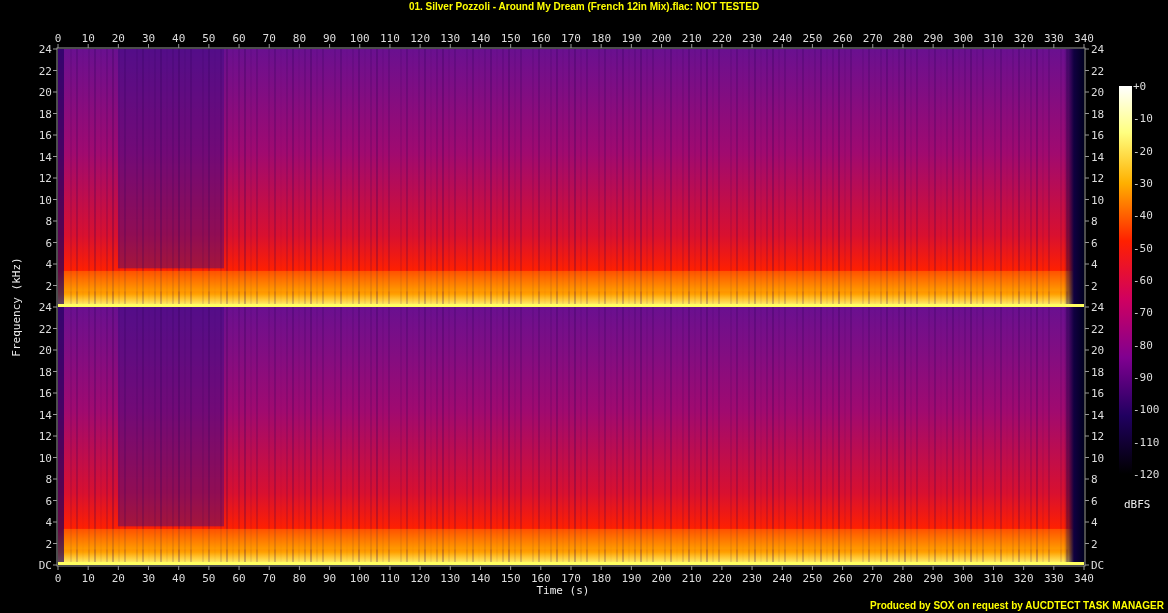 Image resolution: width=1168 pixels, height=613 pixels. I want to click on axis-title: Frequency (kHz), so click(16, 307).